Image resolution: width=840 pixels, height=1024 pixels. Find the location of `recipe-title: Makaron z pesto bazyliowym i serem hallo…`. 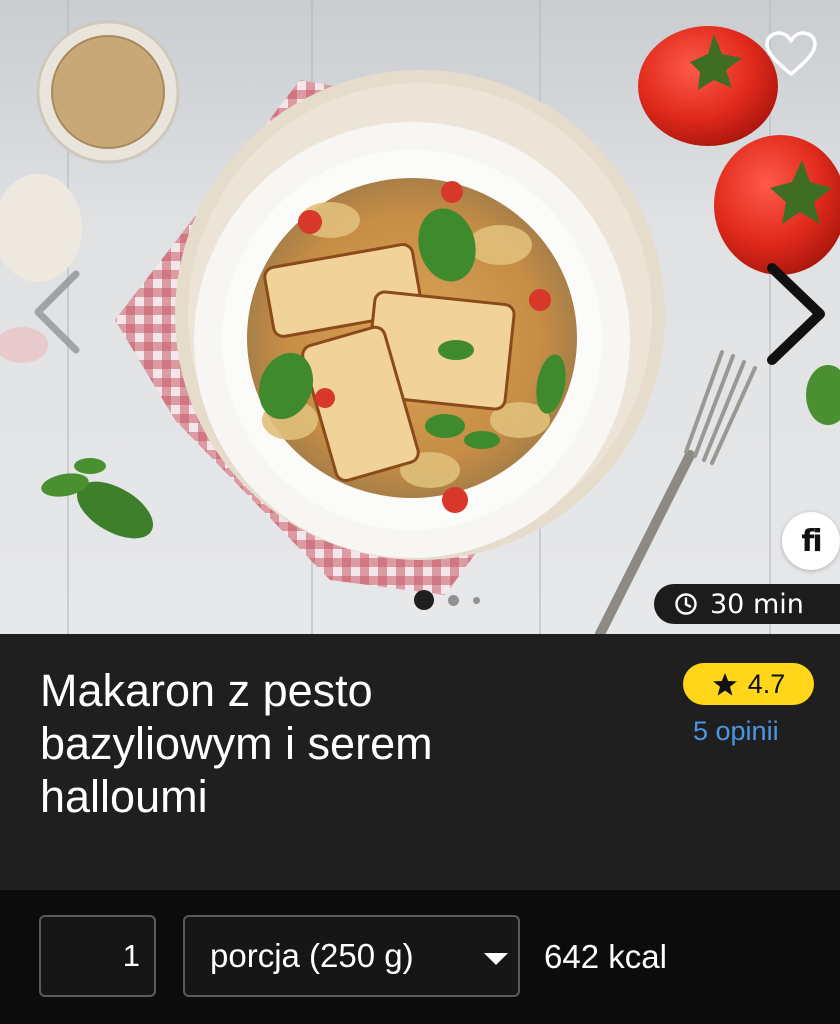

recipe-title: Makaron z pesto bazyliowym i serem hallo… is located at coordinates (236, 743).